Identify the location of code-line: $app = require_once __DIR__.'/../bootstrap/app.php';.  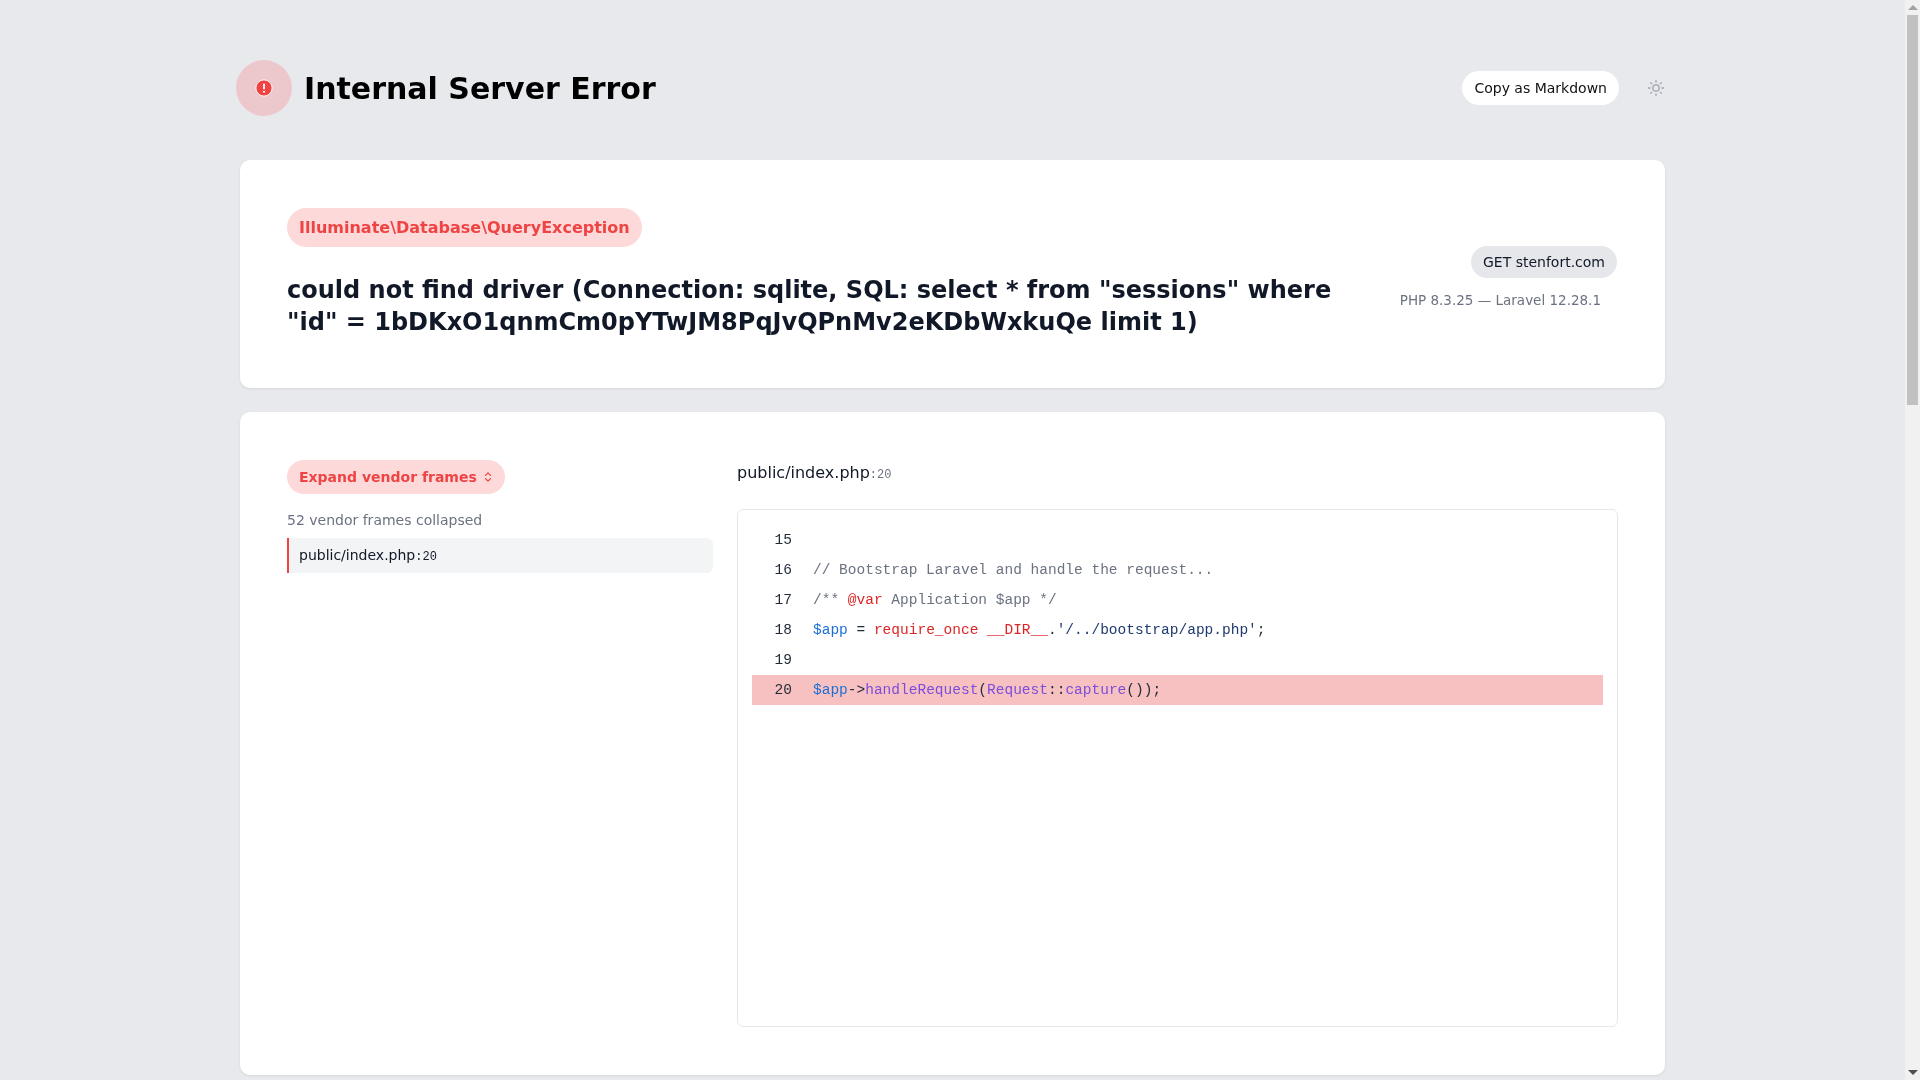
(1039, 630).